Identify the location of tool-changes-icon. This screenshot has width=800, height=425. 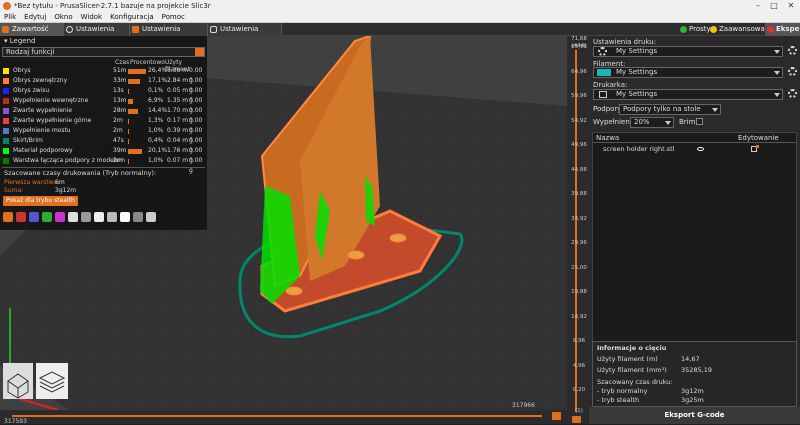
(73, 217).